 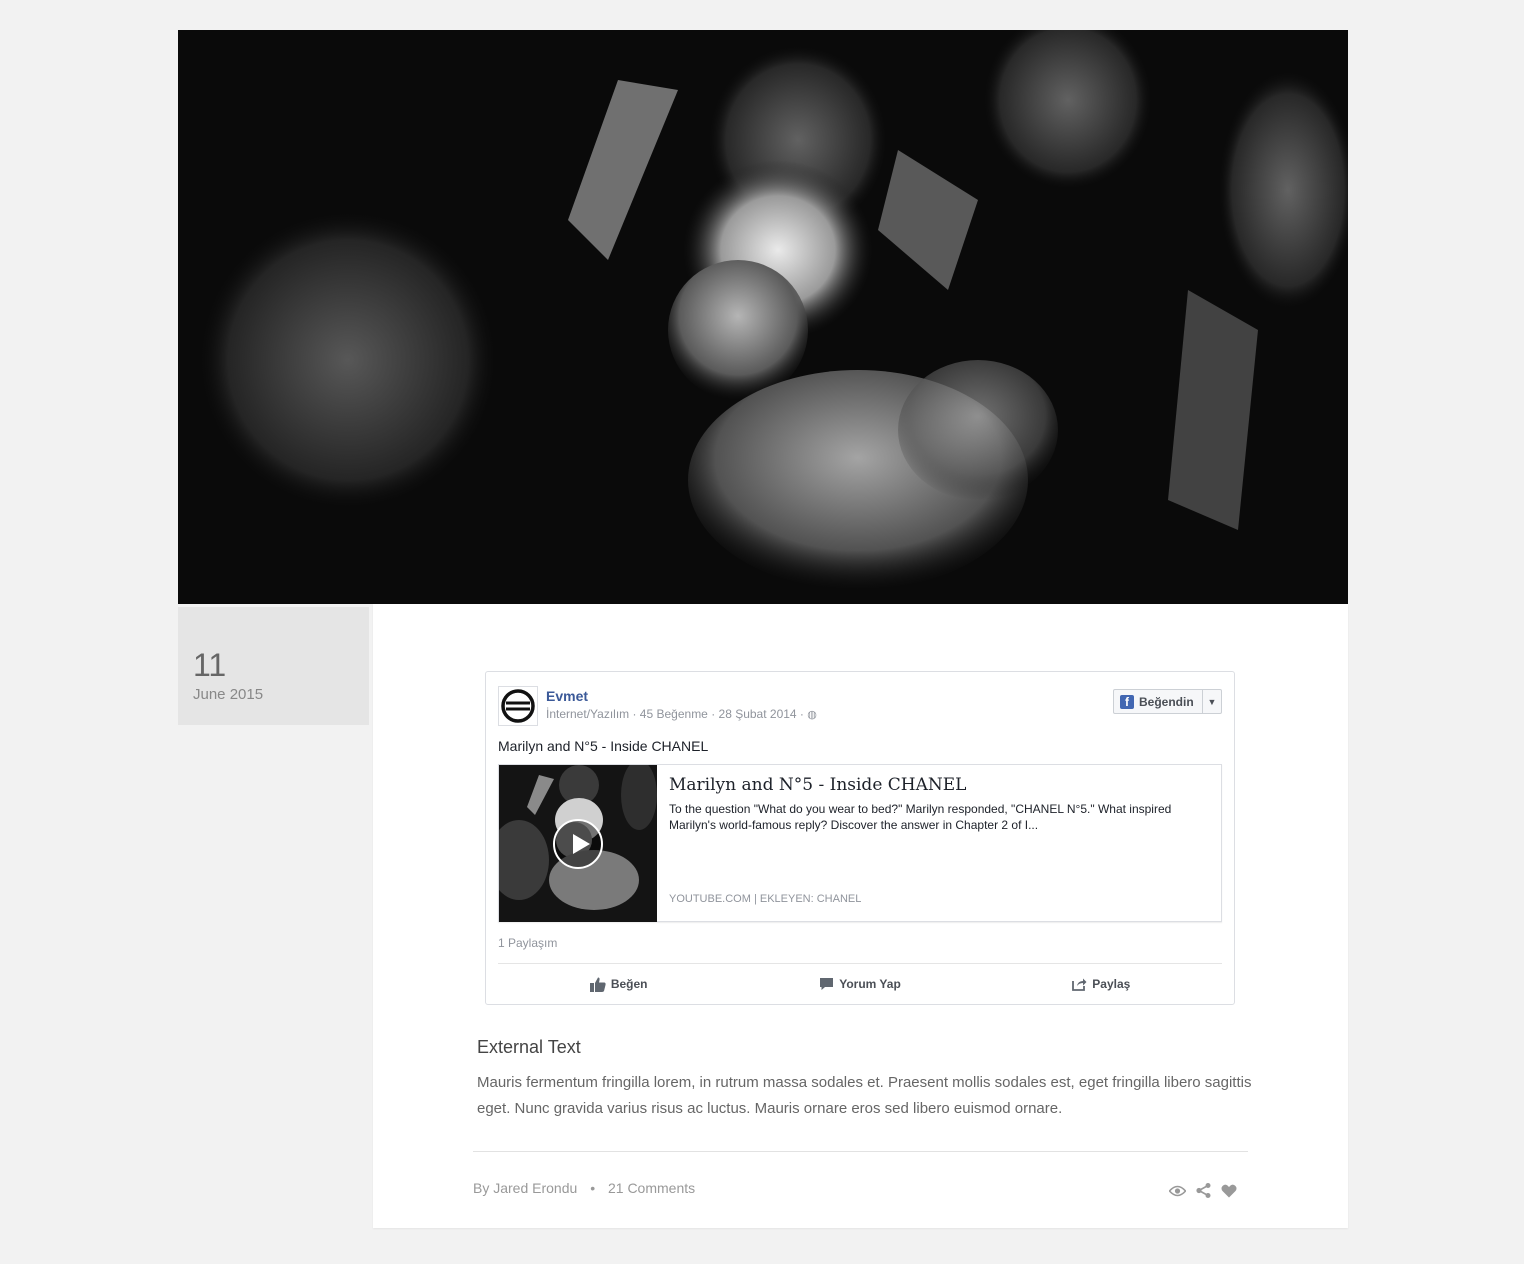 What do you see at coordinates (629, 984) in the screenshot?
I see `like-action-label: Beğen` at bounding box center [629, 984].